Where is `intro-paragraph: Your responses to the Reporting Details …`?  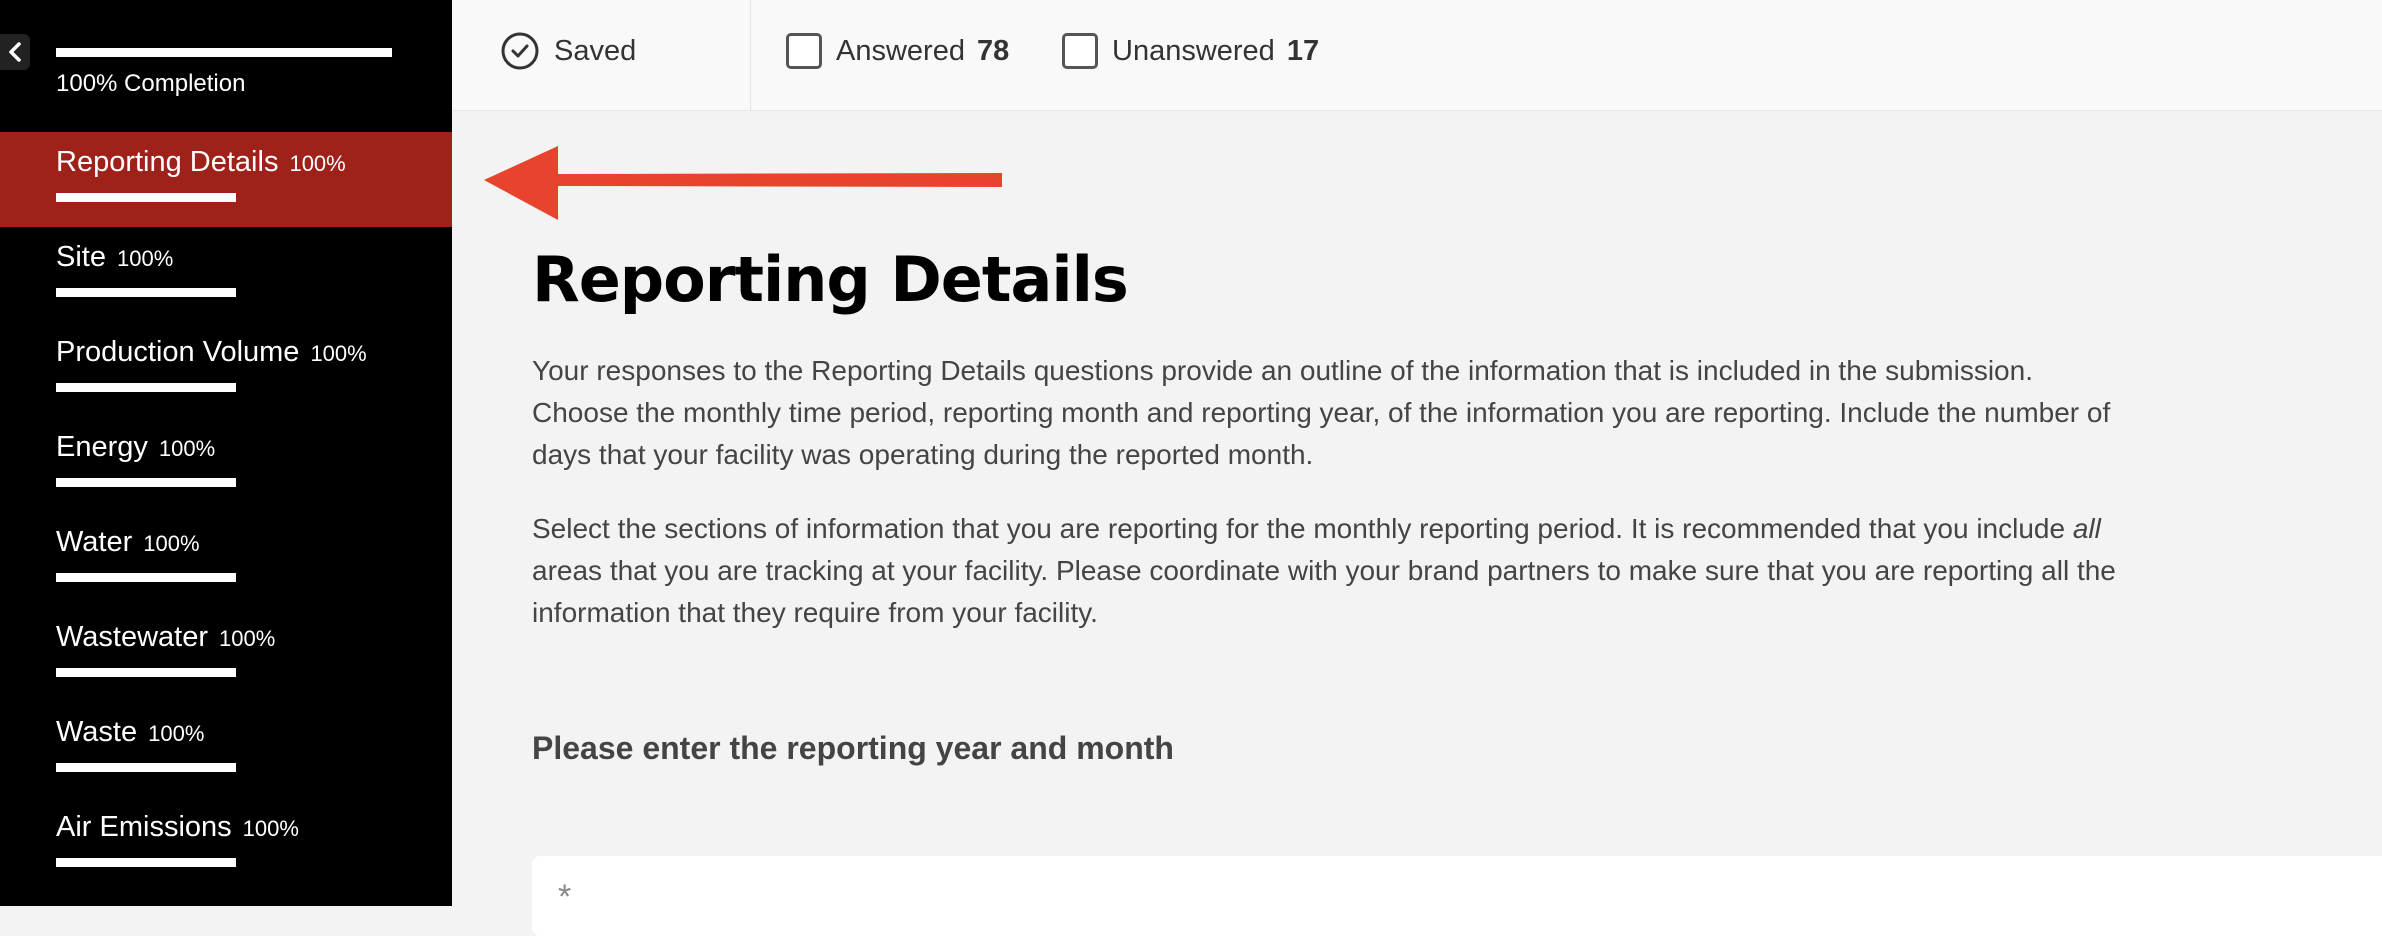
intro-paragraph: Your responses to the Reporting Details … is located at coordinates (1321, 412).